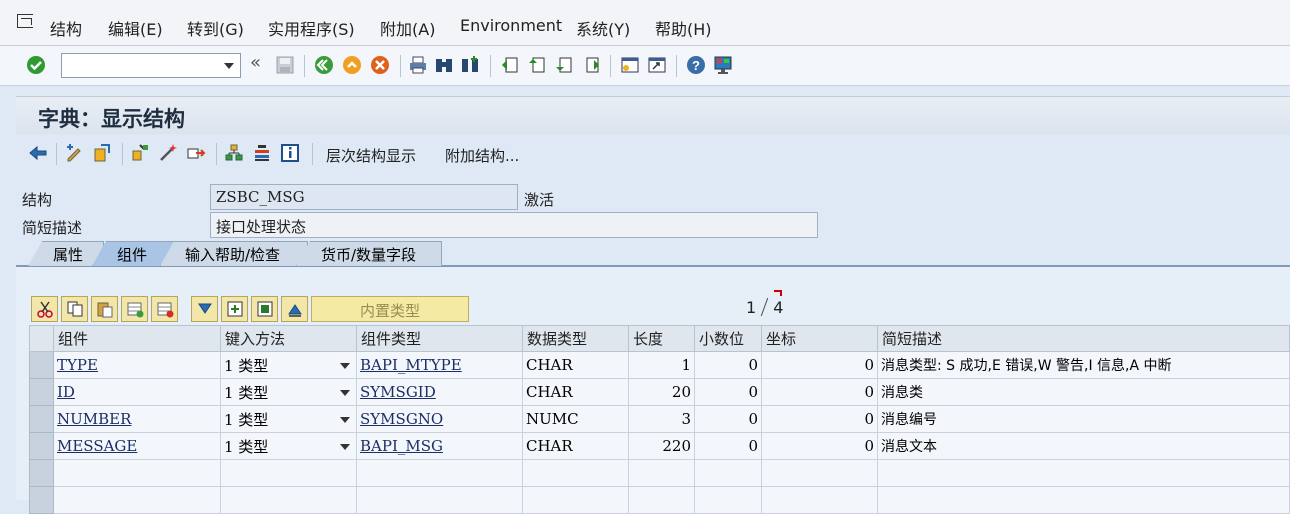 Image resolution: width=1290 pixels, height=514 pixels. Describe the element at coordinates (234, 253) in the screenshot. I see `tab-input-help-check: 输入帮助/检查` at that location.